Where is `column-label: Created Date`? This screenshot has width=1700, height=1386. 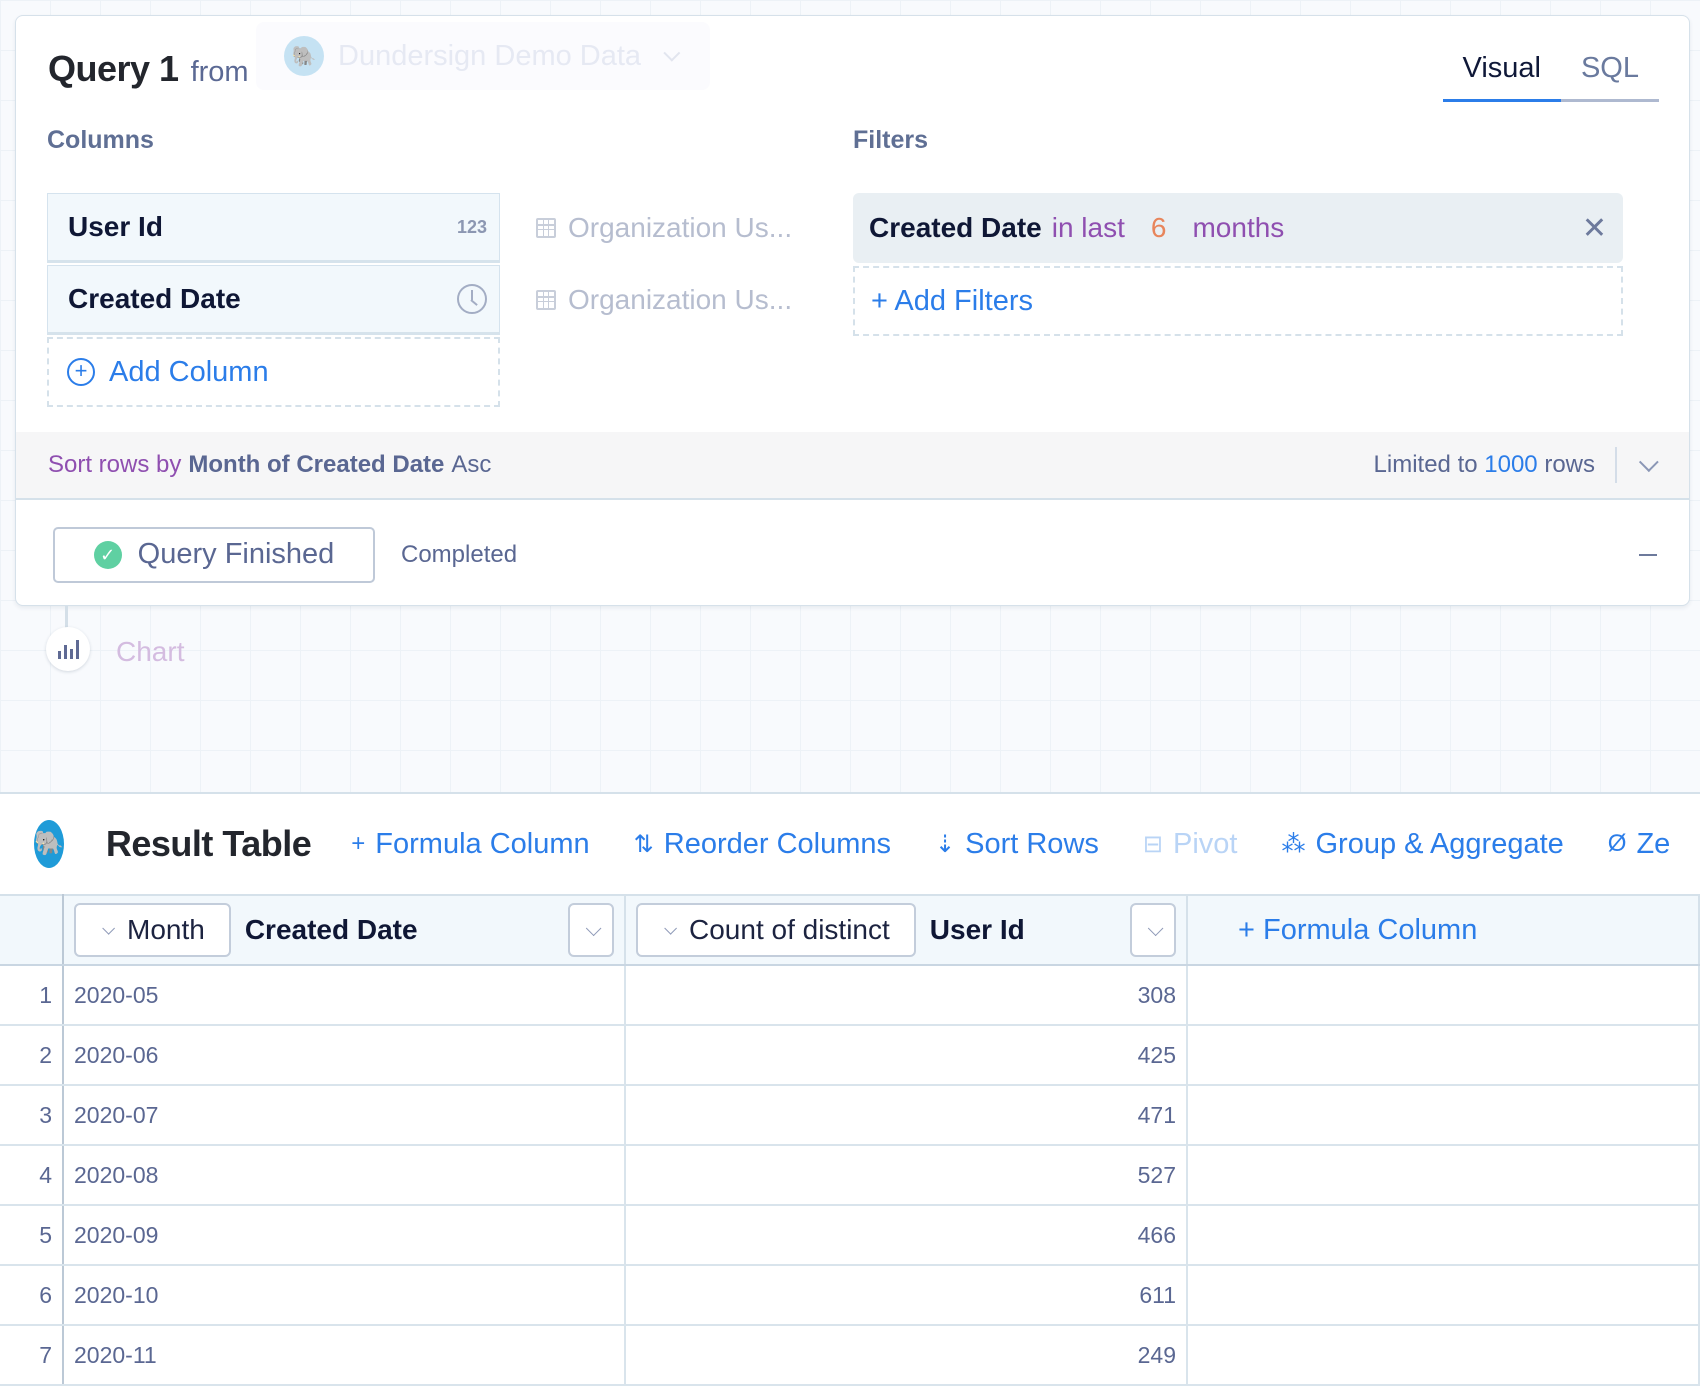 column-label: Created Date is located at coordinates (154, 298).